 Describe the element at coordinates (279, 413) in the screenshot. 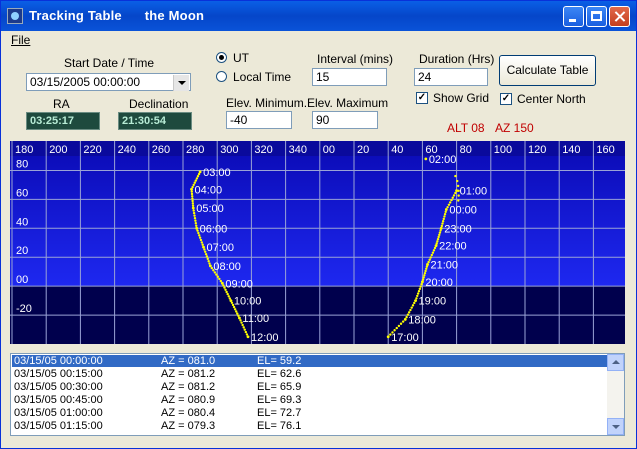

I see `row-el: EL= 72.7` at that location.